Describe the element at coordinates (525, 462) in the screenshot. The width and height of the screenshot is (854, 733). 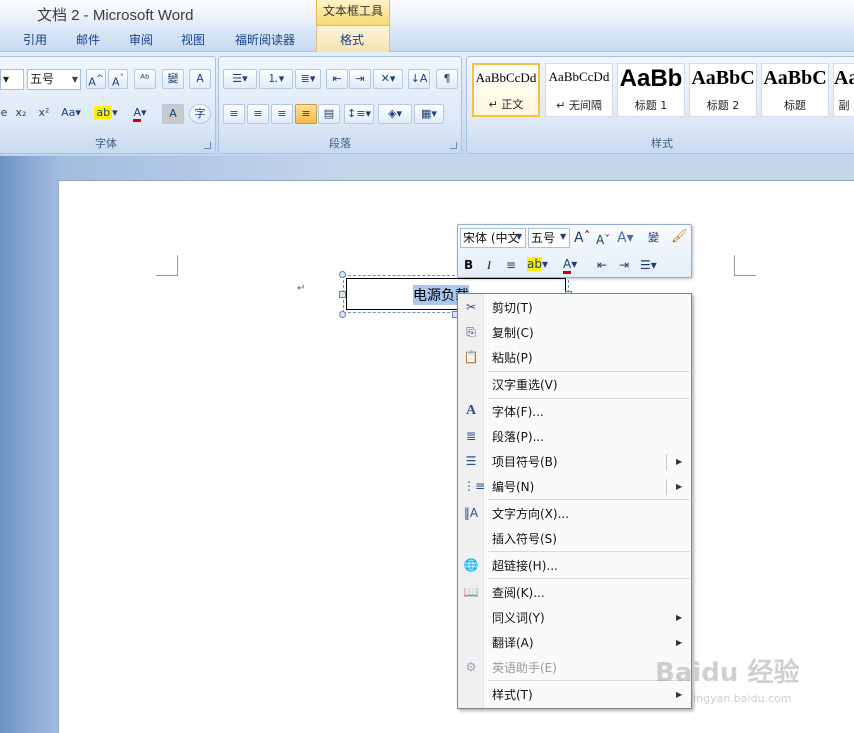
I see `menu-item-bullets: 项目符号(B)` at that location.